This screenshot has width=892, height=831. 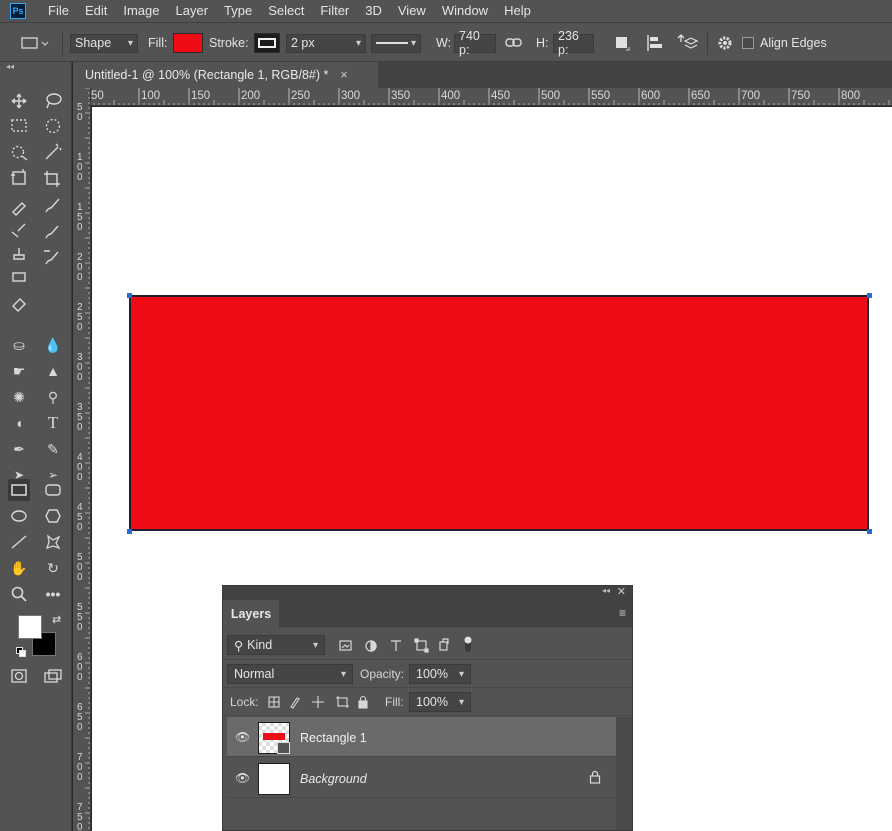 What do you see at coordinates (290, 674) in the screenshot?
I see `blend-mode-select: Normal ▾` at bounding box center [290, 674].